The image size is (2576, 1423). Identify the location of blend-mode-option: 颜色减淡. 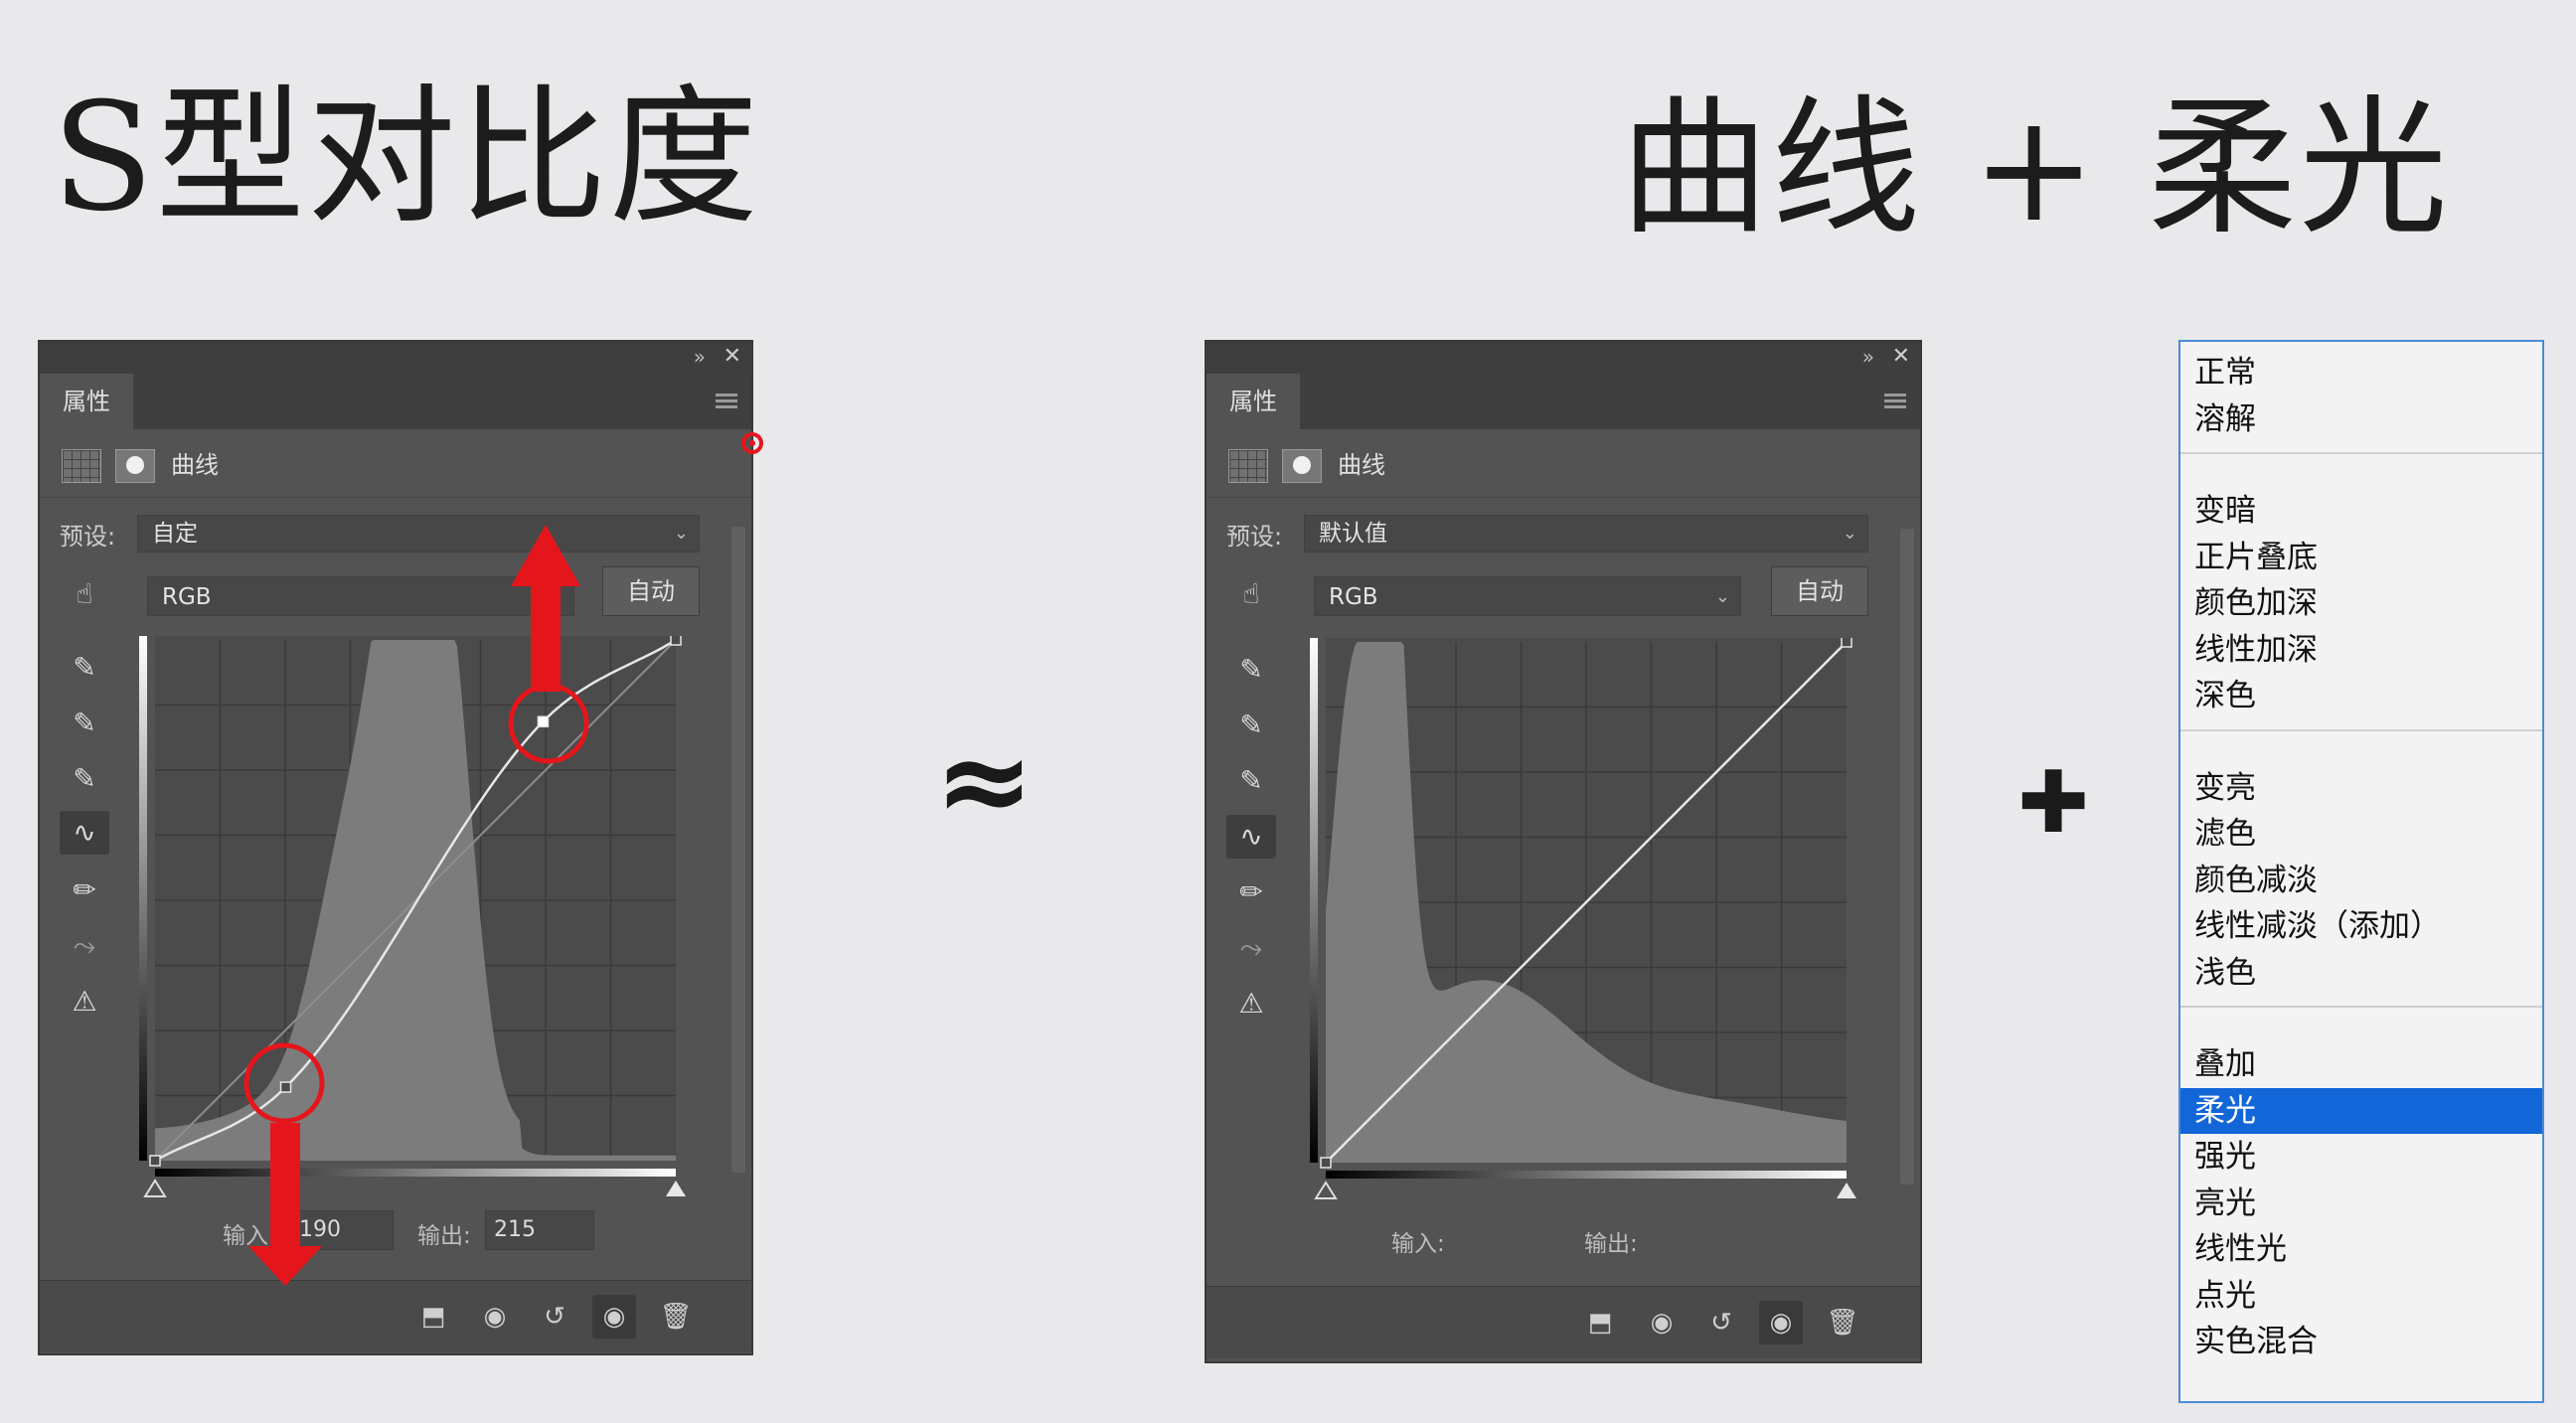
(2361, 881).